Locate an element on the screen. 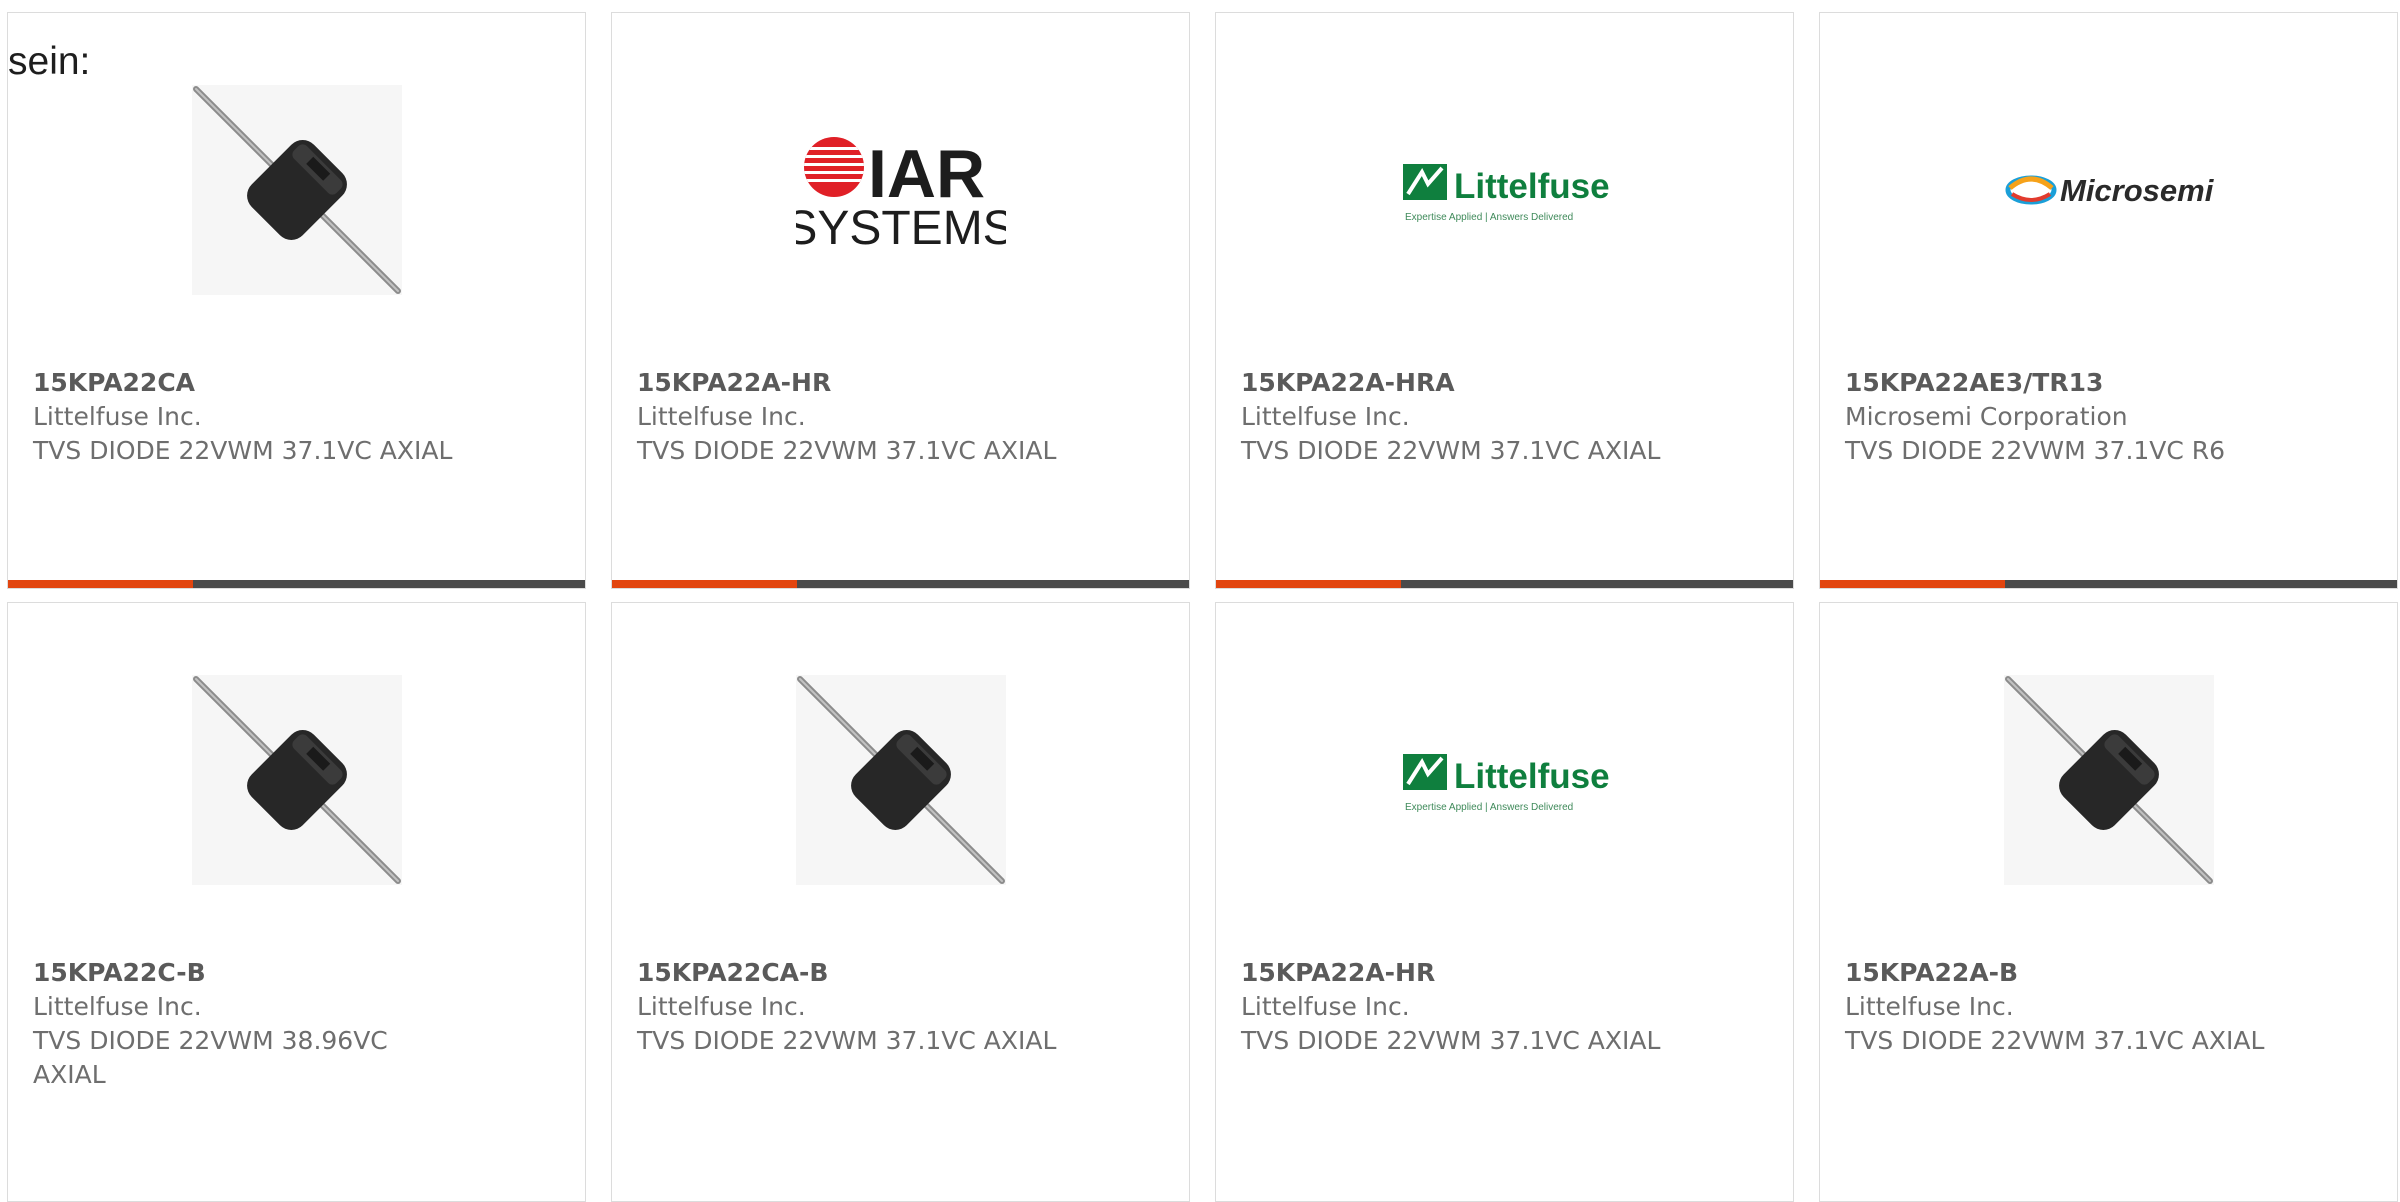 This screenshot has width=2400, height=1202. intro-text: sein: is located at coordinates (49, 61).